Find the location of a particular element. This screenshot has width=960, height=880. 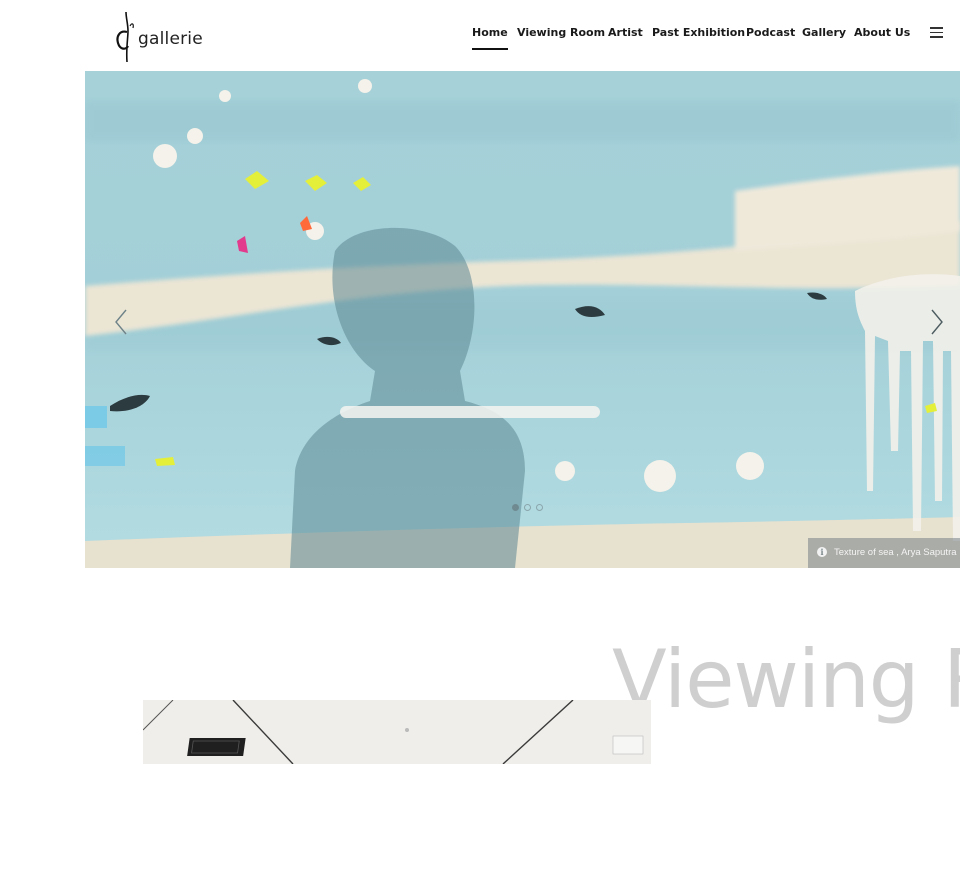

slider-next-button is located at coordinates (936, 322).